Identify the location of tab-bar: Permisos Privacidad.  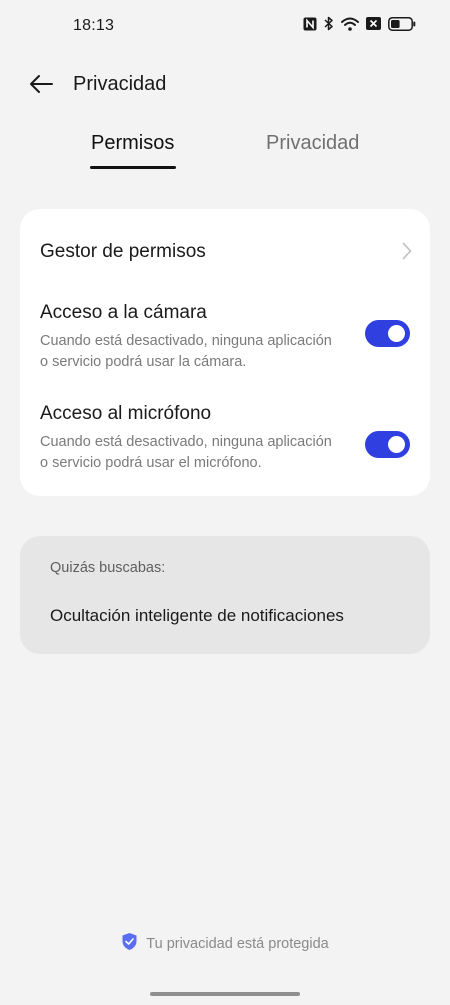
(225, 150).